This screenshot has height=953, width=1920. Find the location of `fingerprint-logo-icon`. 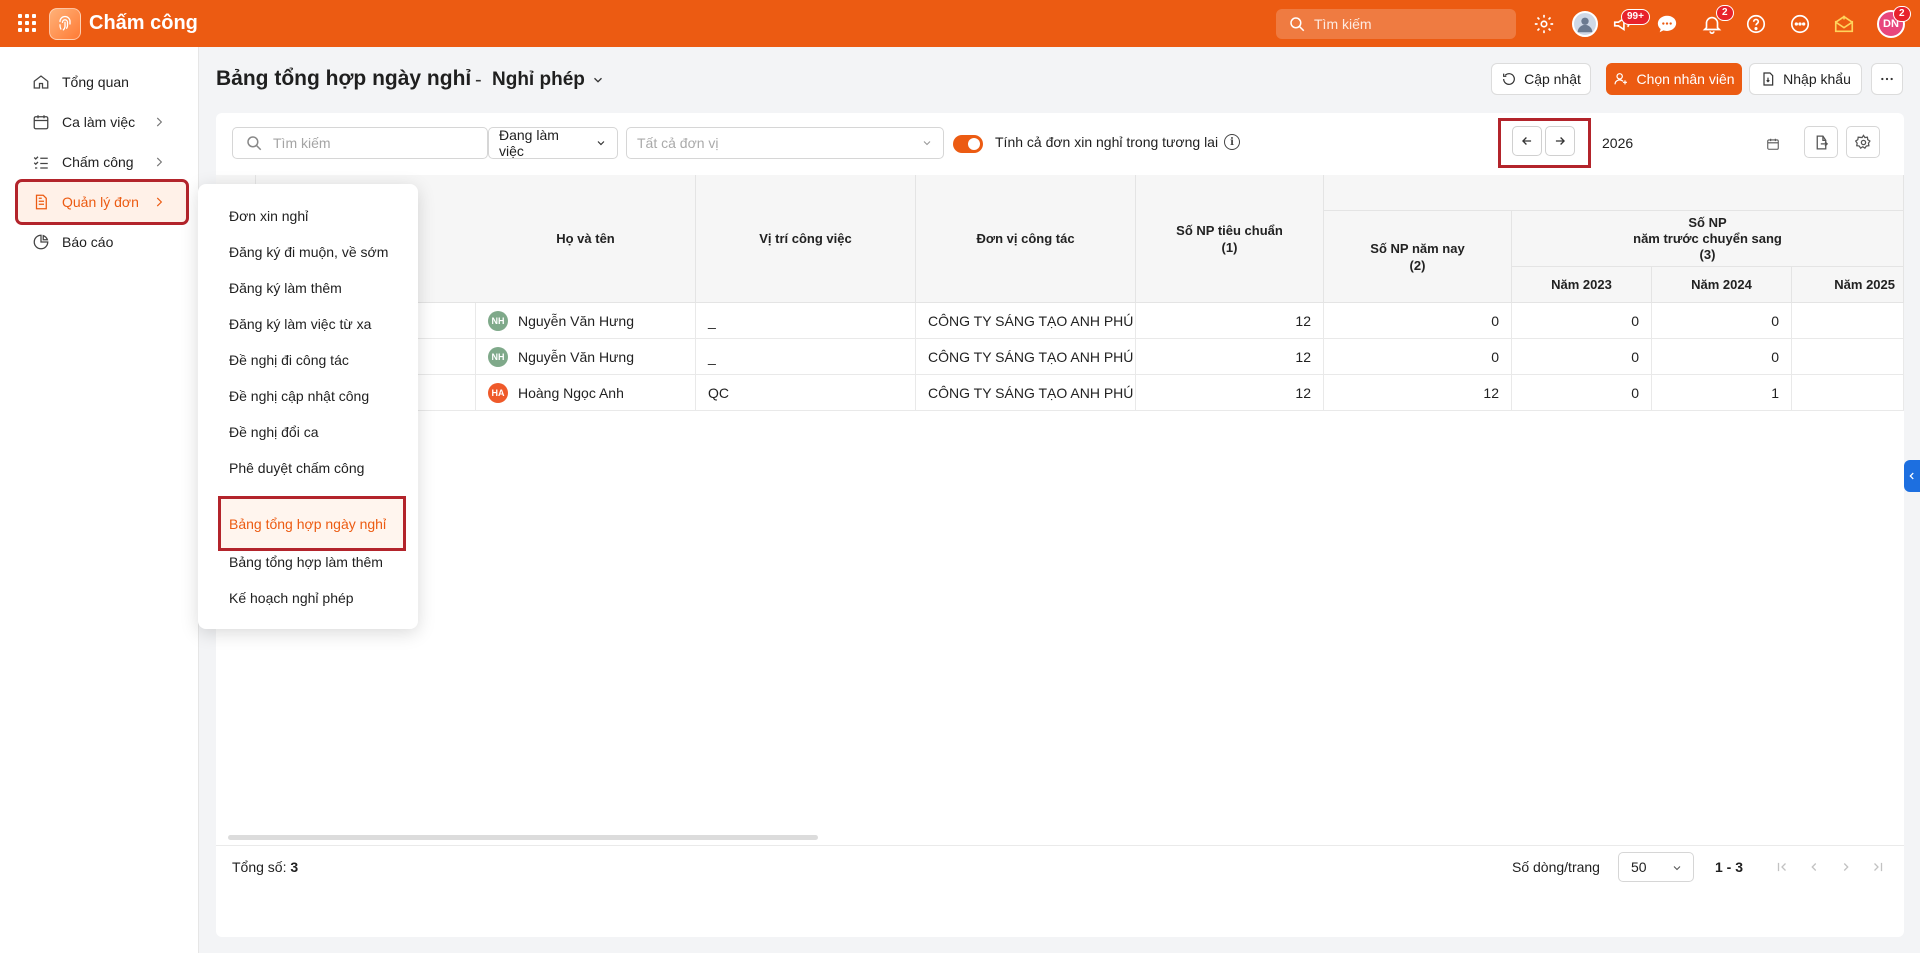

fingerprint-logo-icon is located at coordinates (65, 24).